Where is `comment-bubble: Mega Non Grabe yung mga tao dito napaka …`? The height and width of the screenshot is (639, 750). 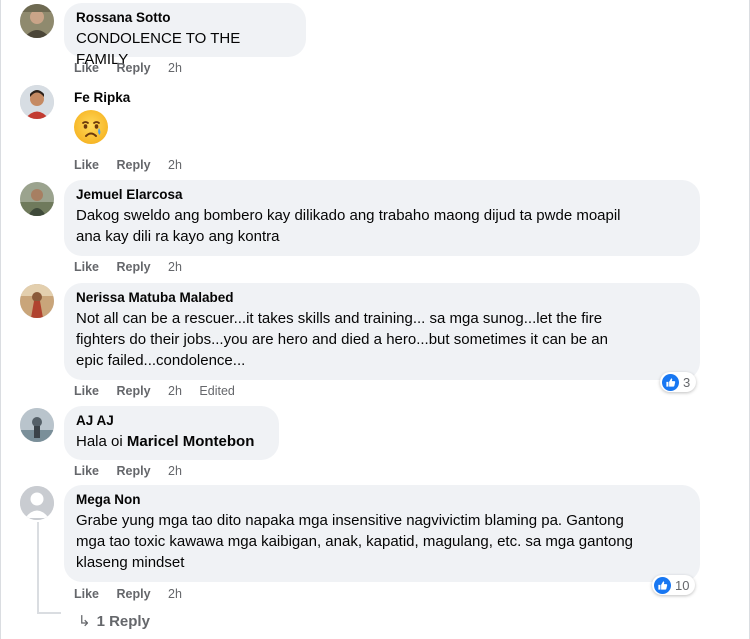
comment-bubble: Mega Non Grabe yung mga tao dito napaka … is located at coordinates (382, 533).